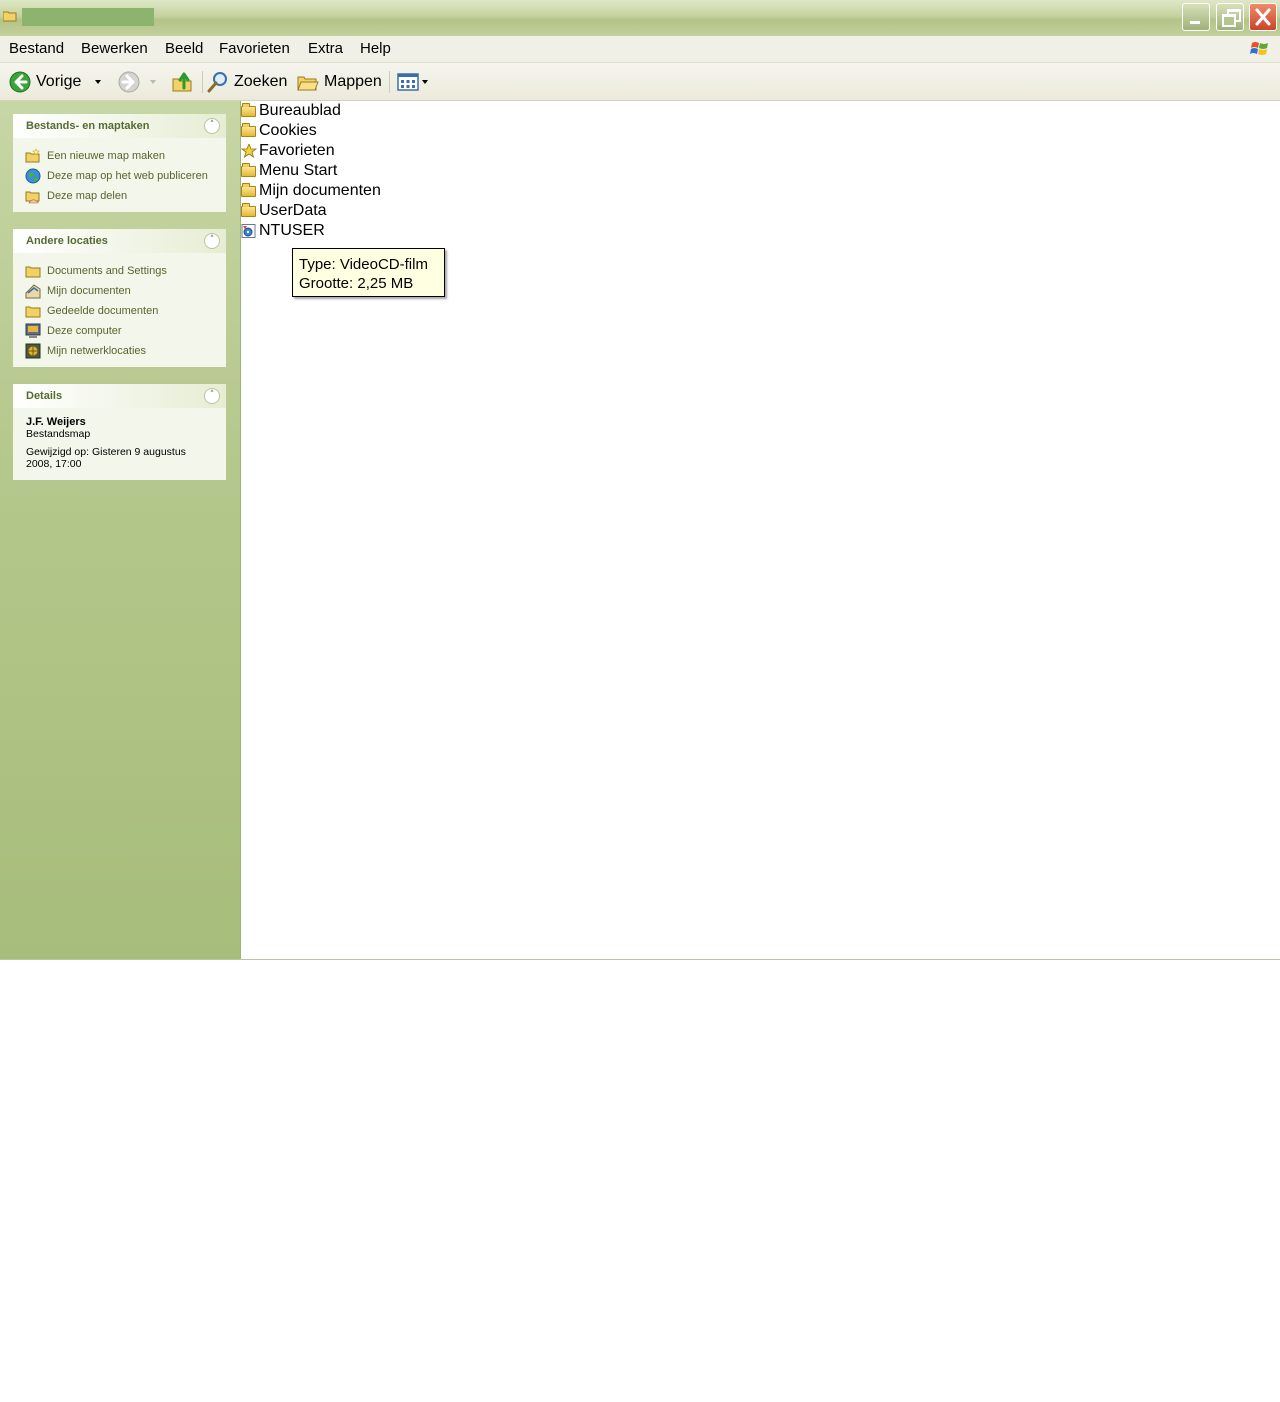 This screenshot has width=1280, height=1402. Describe the element at coordinates (325, 48) in the screenshot. I see `menu-extra: Extra` at that location.